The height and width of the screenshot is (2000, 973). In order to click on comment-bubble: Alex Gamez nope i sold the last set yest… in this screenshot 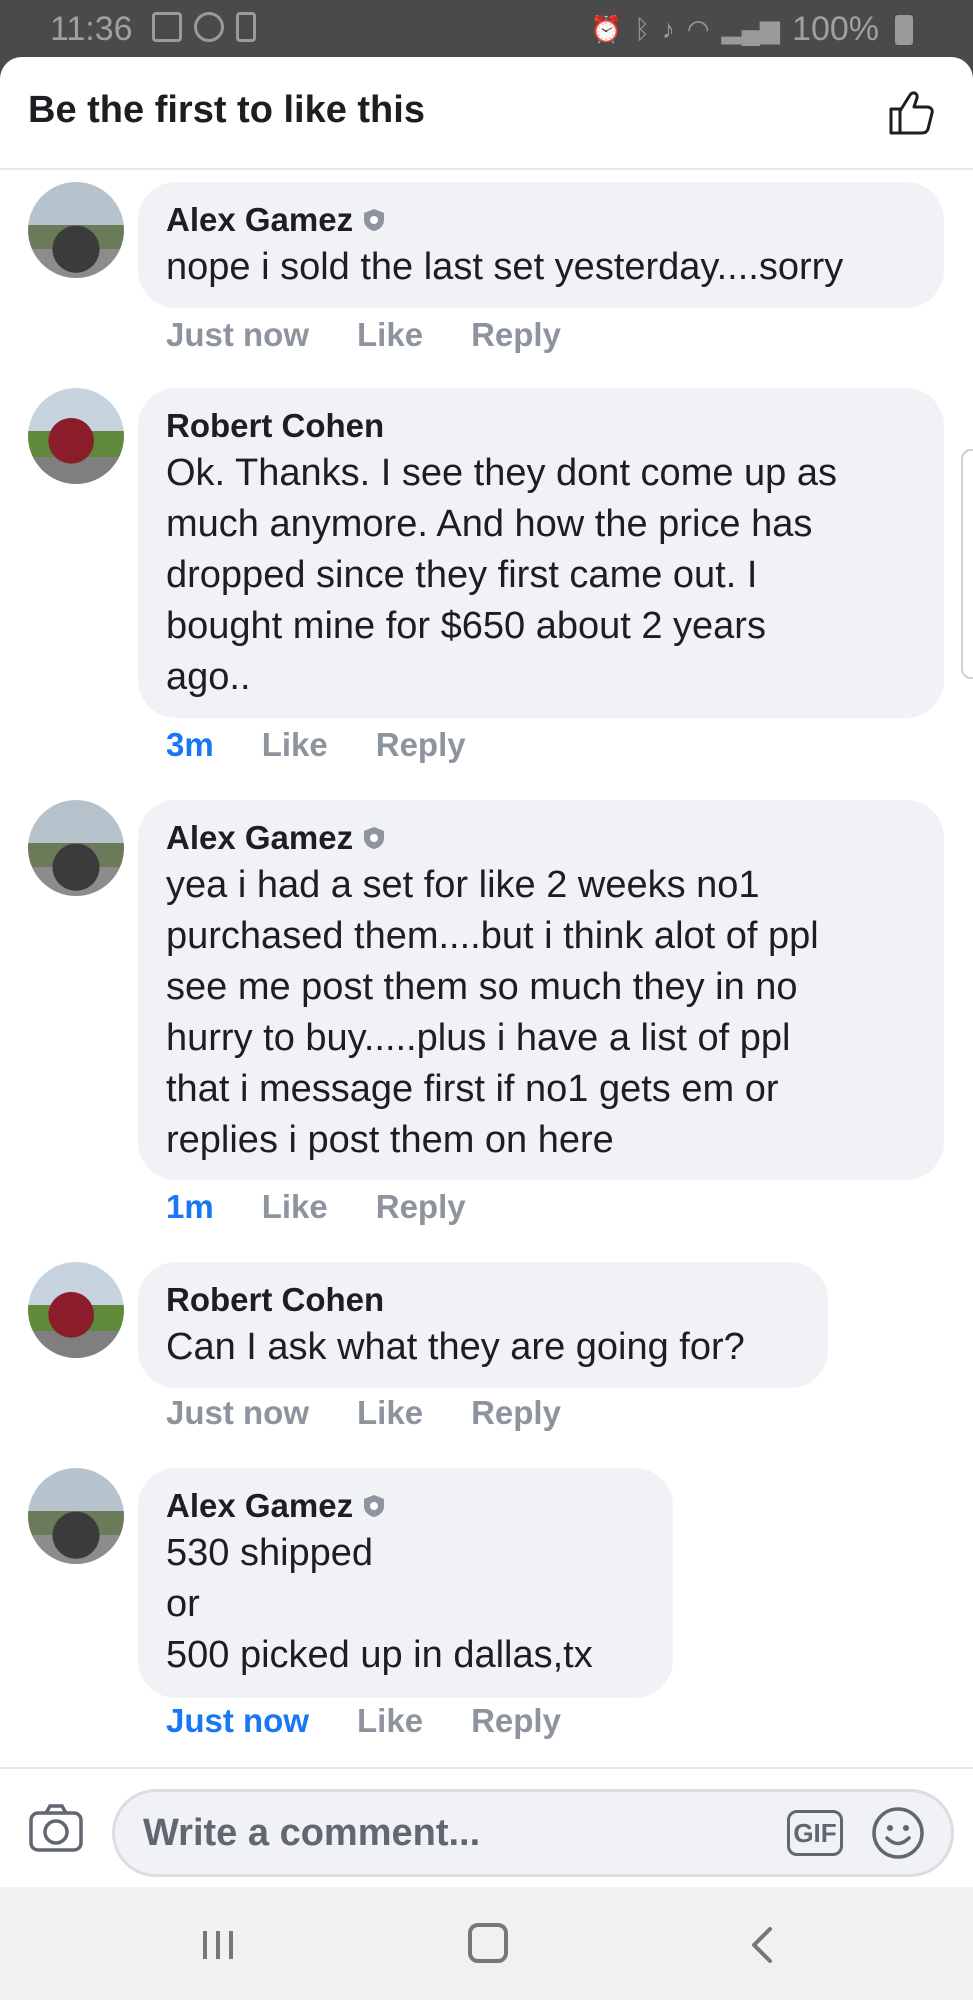, I will do `click(541, 245)`.